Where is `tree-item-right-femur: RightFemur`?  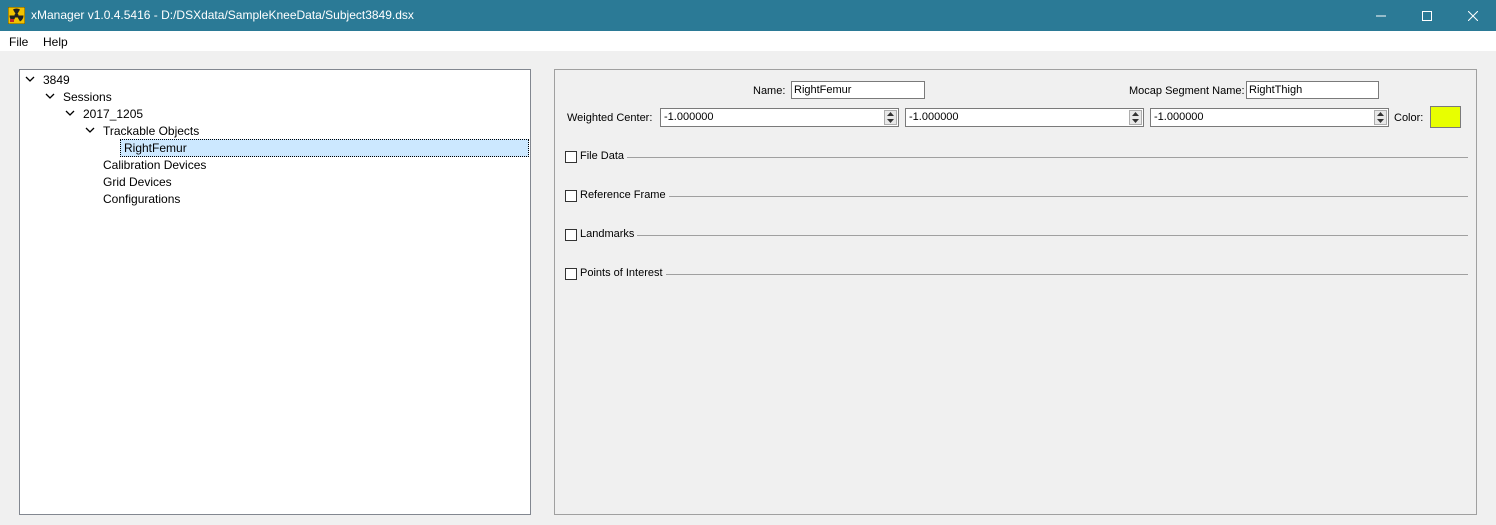 tree-item-right-femur: RightFemur is located at coordinates (324, 148).